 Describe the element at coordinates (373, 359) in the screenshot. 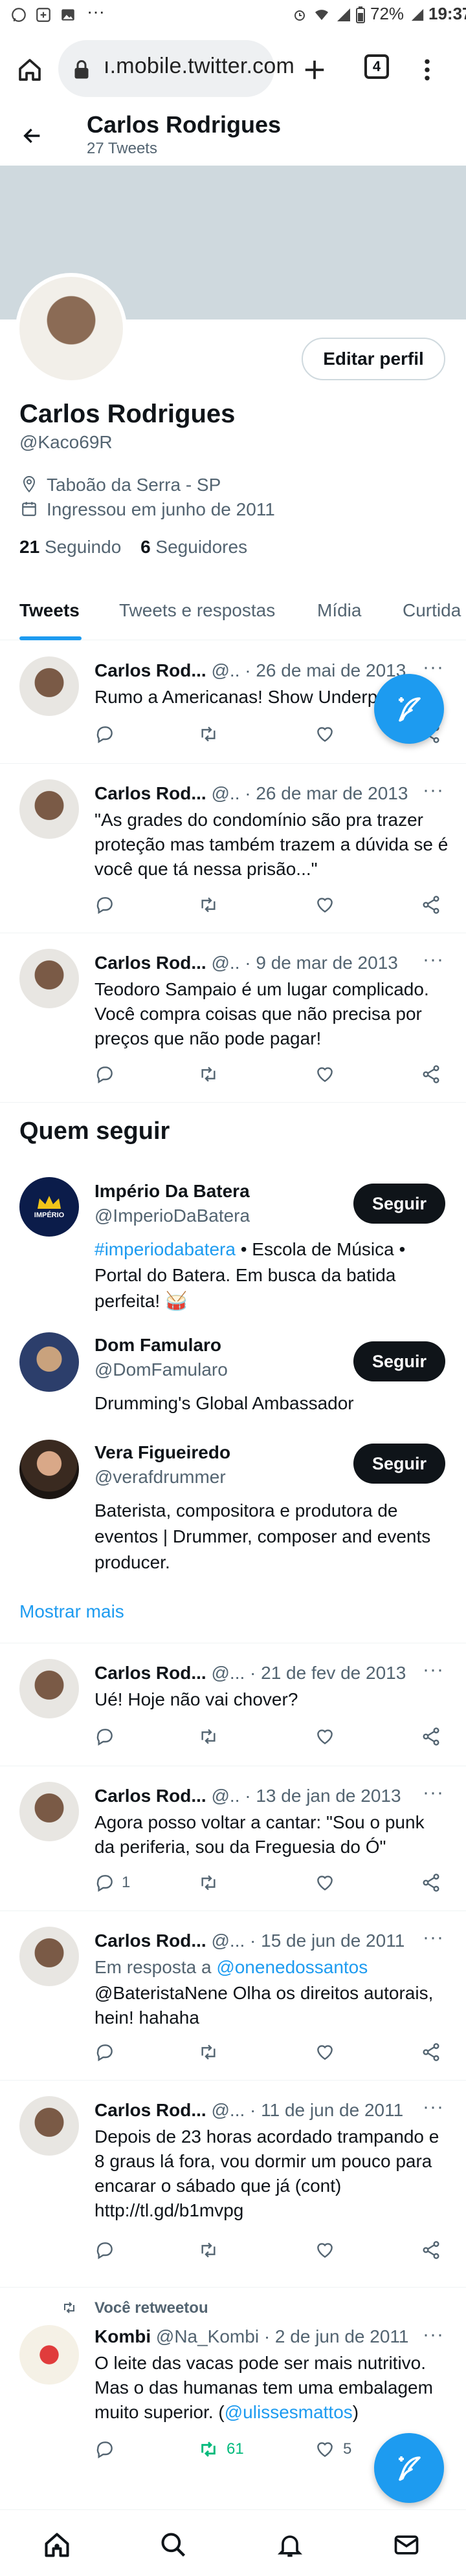

I see `edit-profile-button: Editar perfil` at that location.